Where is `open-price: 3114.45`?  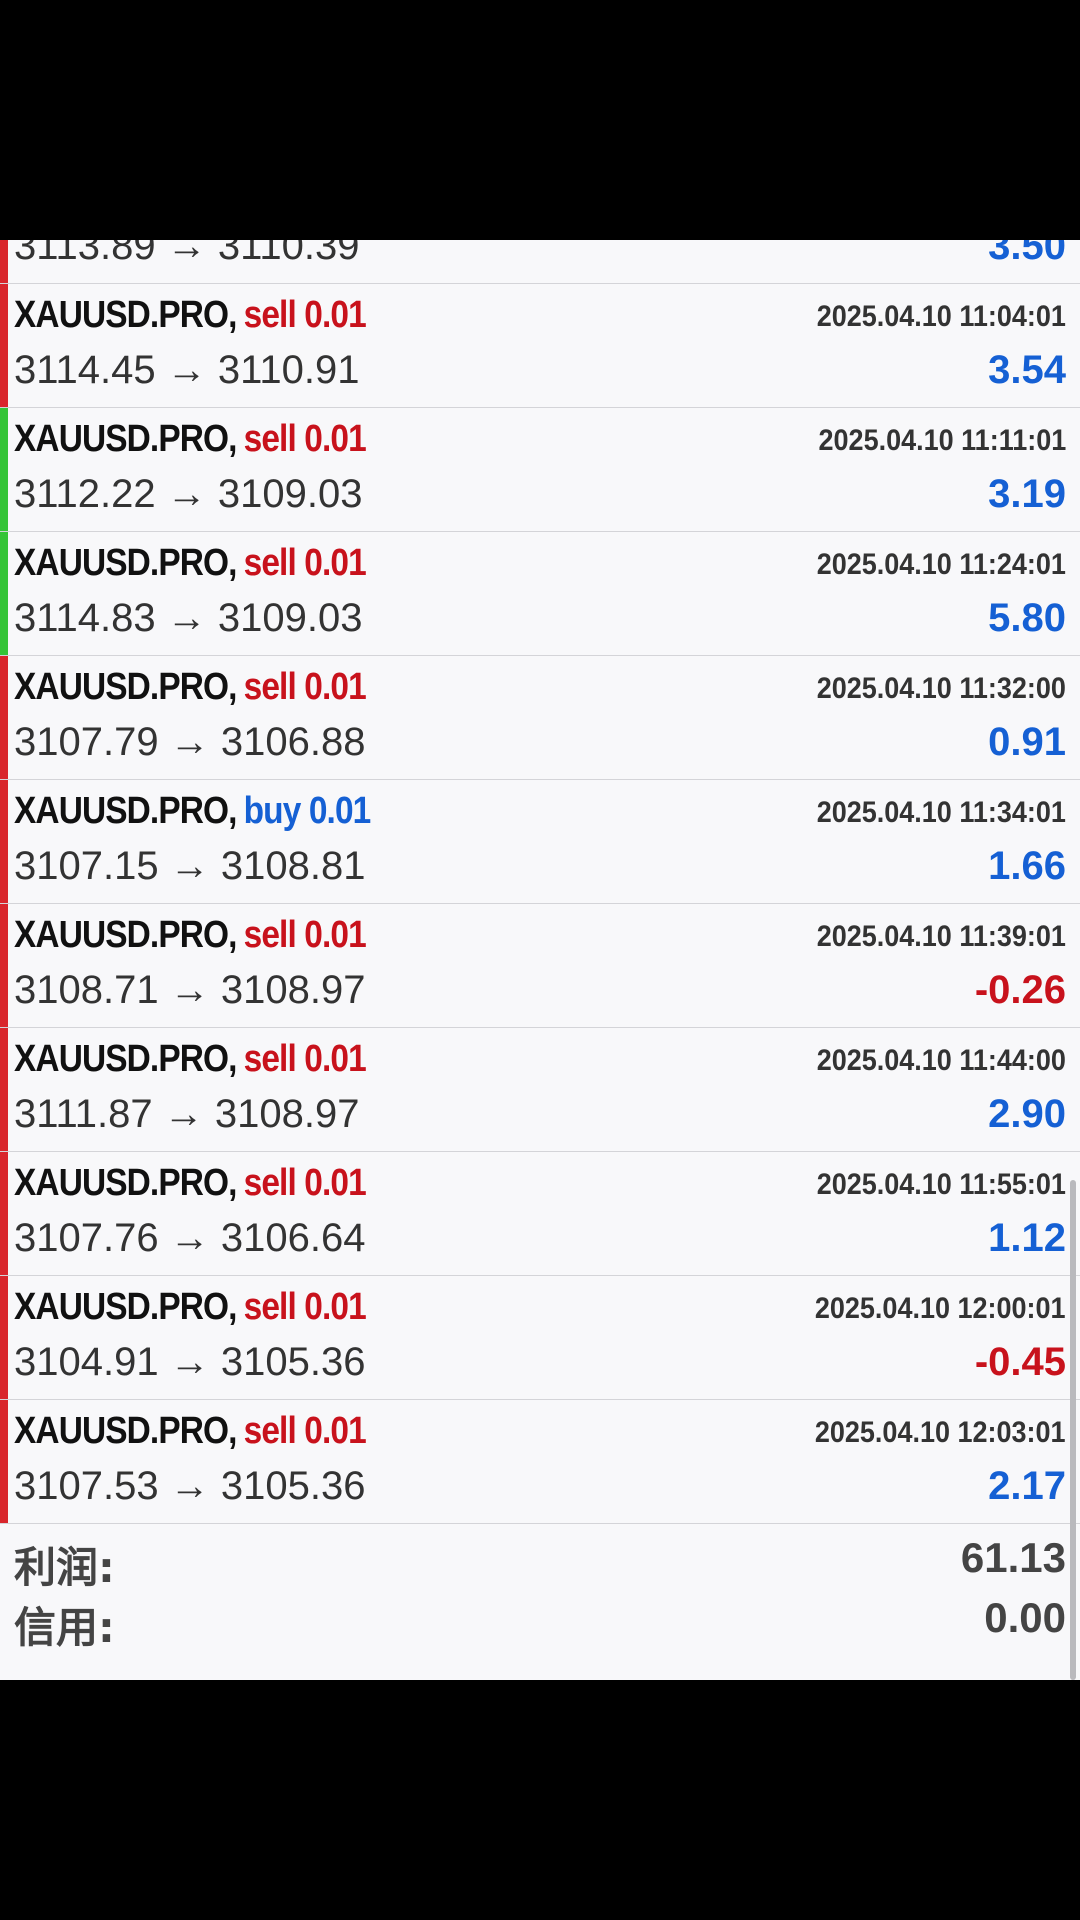 open-price: 3114.45 is located at coordinates (85, 370).